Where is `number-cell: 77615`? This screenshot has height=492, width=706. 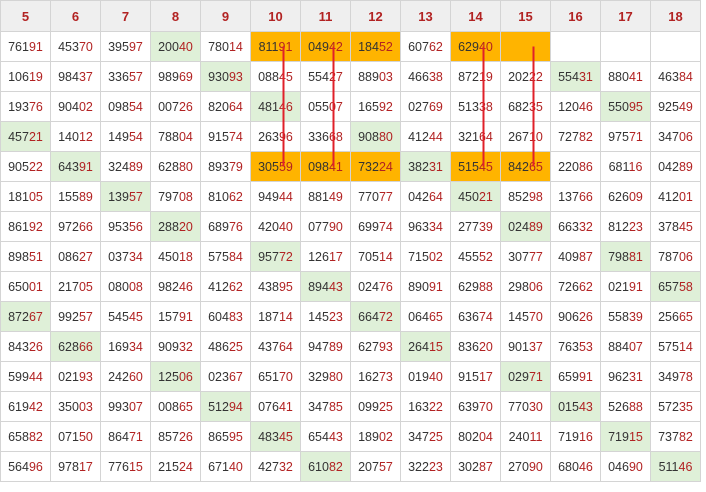 number-cell: 77615 is located at coordinates (125, 466).